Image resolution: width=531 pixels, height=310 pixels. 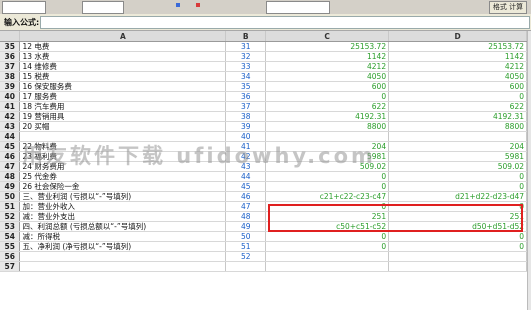 I want to click on row-line-number: 34, so click(x=246, y=76).